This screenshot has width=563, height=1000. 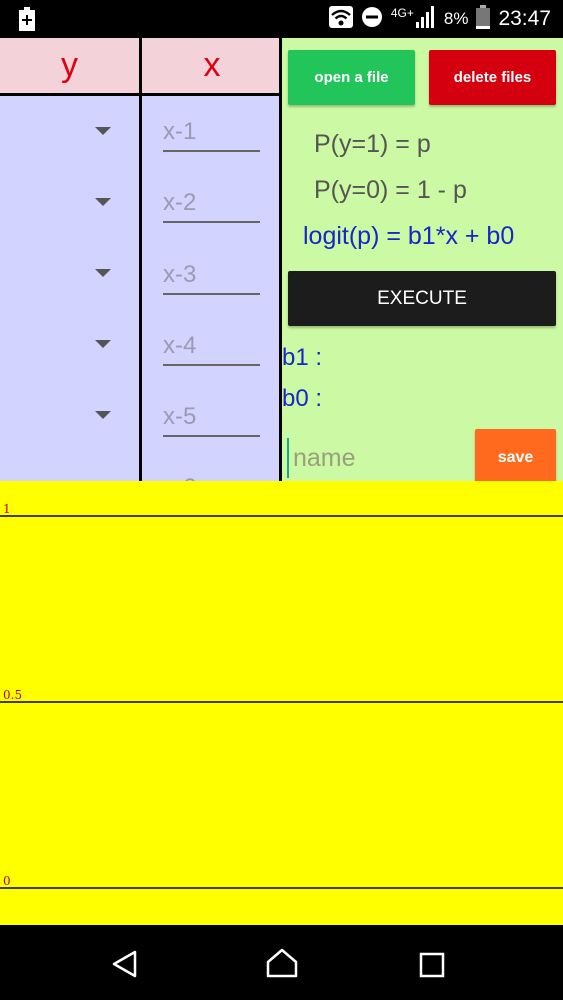 I want to click on x-input-5: x-5, so click(x=211, y=419).